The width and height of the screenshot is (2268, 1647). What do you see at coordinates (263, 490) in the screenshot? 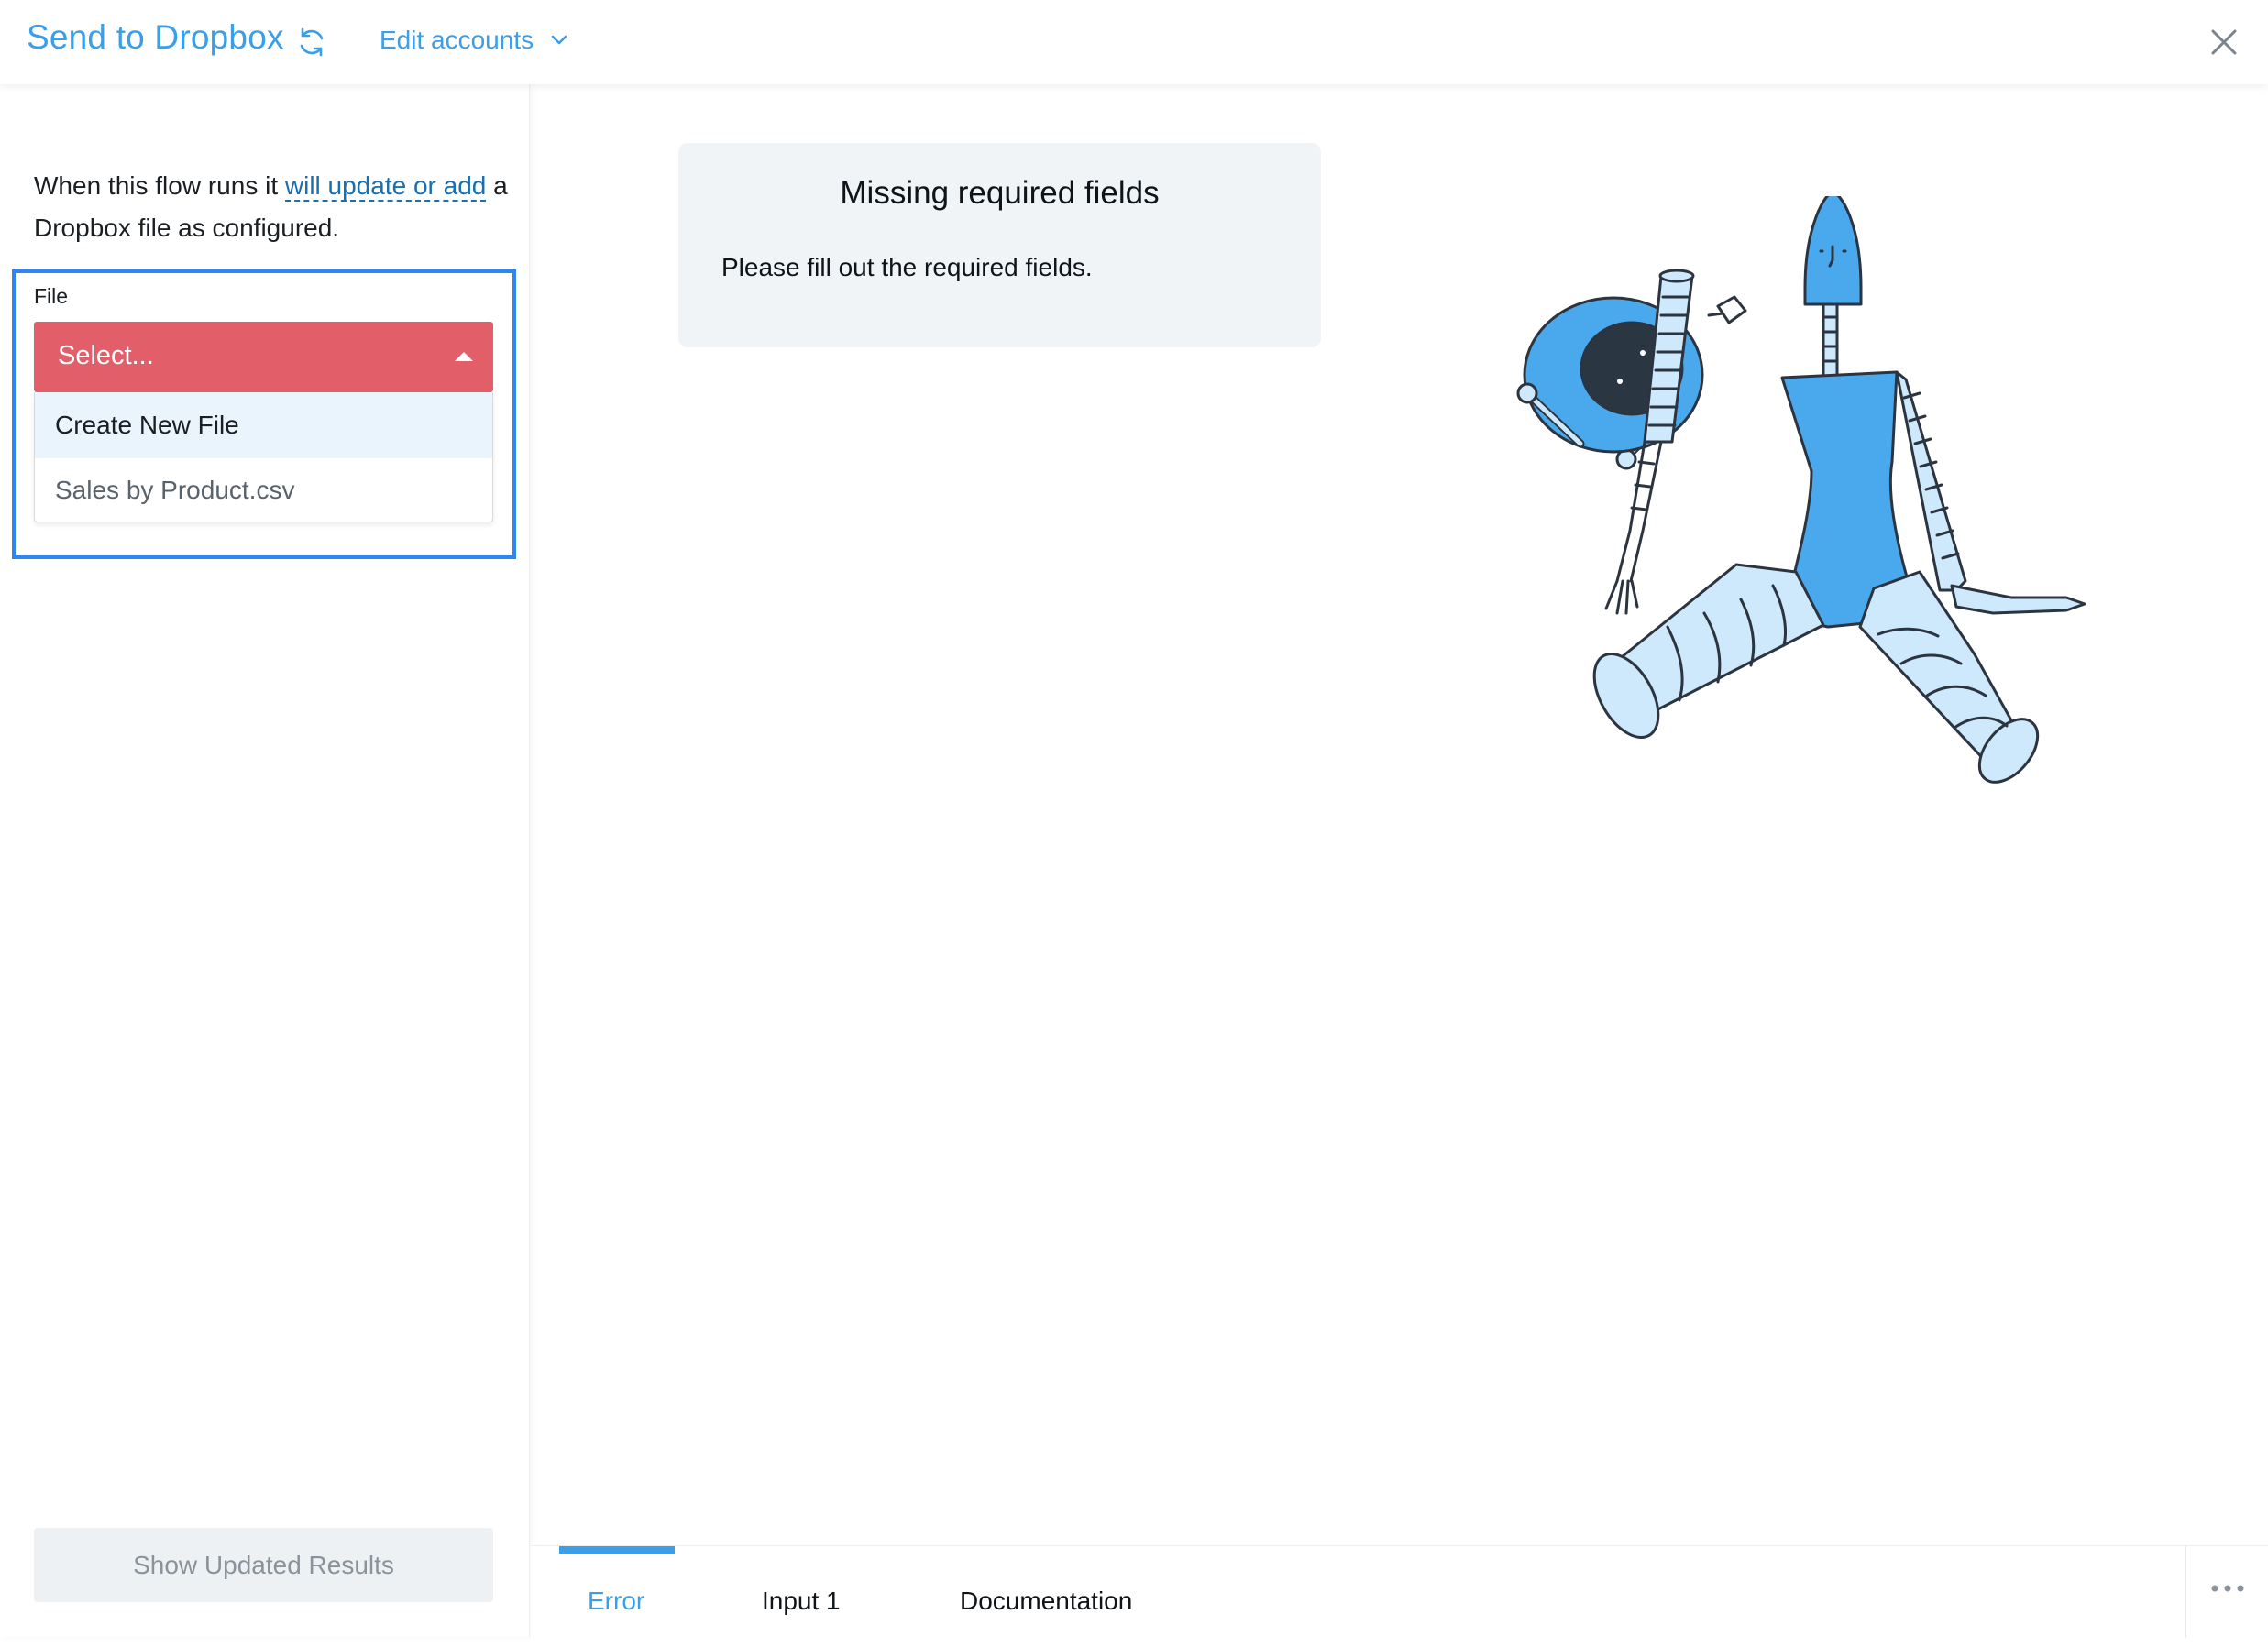
I see `option-sales-by-product: Sales by Product.csv` at bounding box center [263, 490].